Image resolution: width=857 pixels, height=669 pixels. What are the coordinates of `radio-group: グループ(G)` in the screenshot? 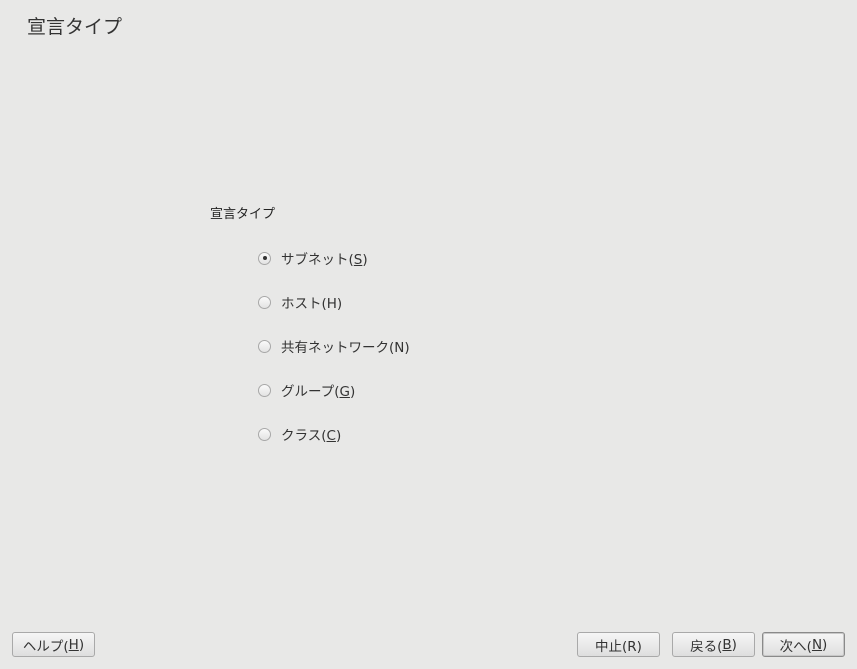 It's located at (306, 390).